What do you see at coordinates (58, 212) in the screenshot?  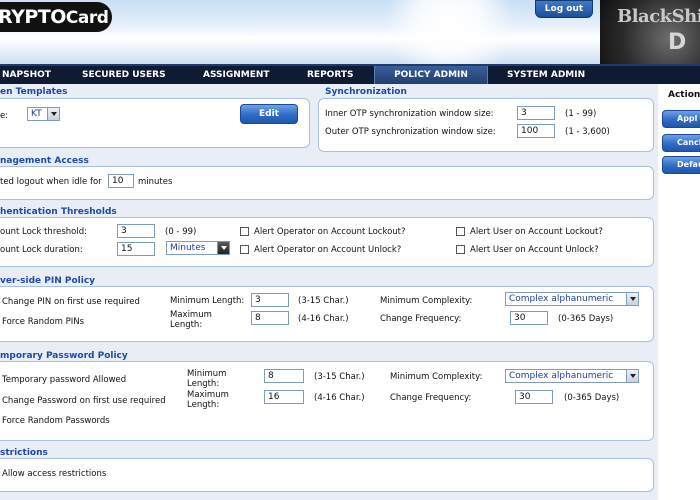 I see `auth-thresholds-title: hentication Thresholds` at bounding box center [58, 212].